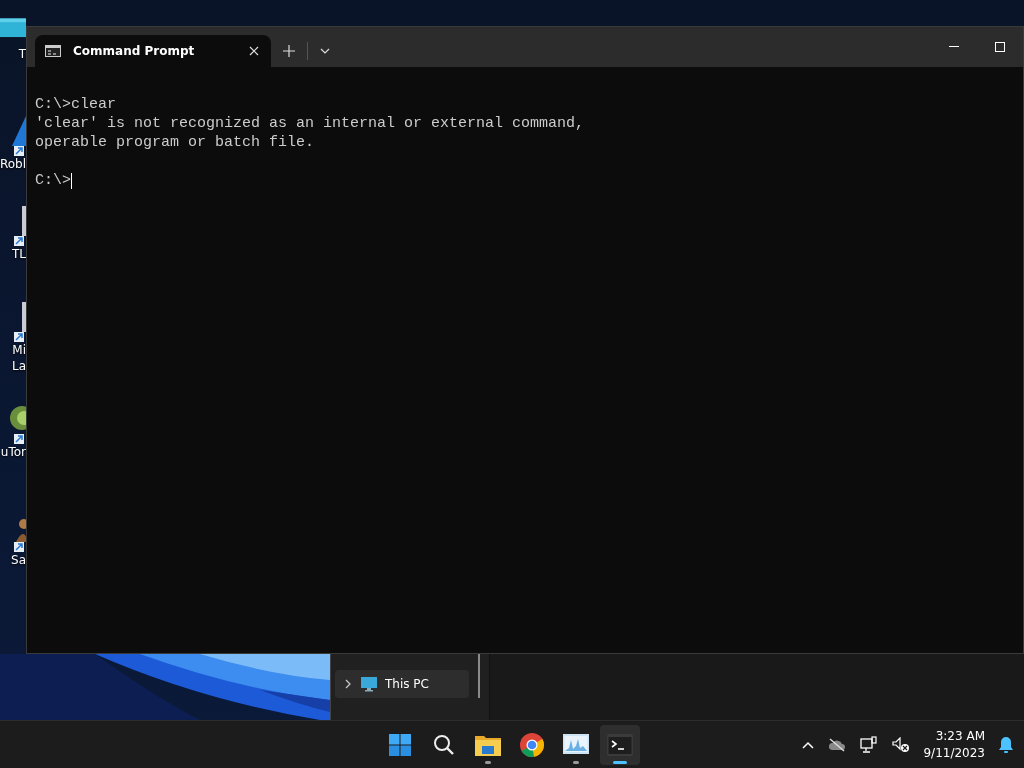 The width and height of the screenshot is (1024, 768). I want to click on clock-button: 3:23 AM 9/11/2023, so click(954, 744).